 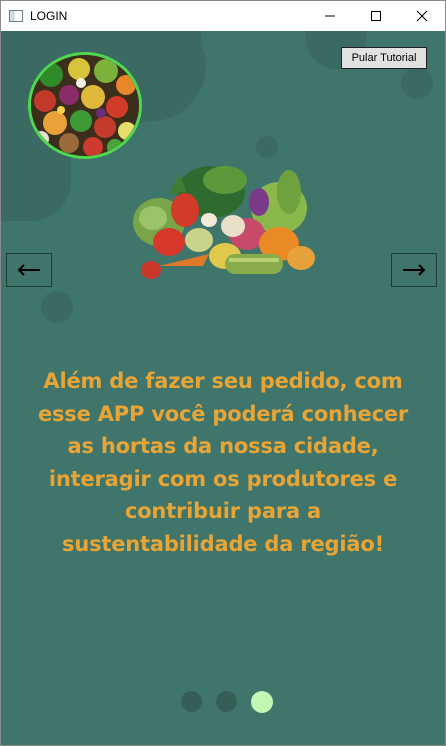 What do you see at coordinates (49, 16) in the screenshot?
I see `window-title: LOGIN` at bounding box center [49, 16].